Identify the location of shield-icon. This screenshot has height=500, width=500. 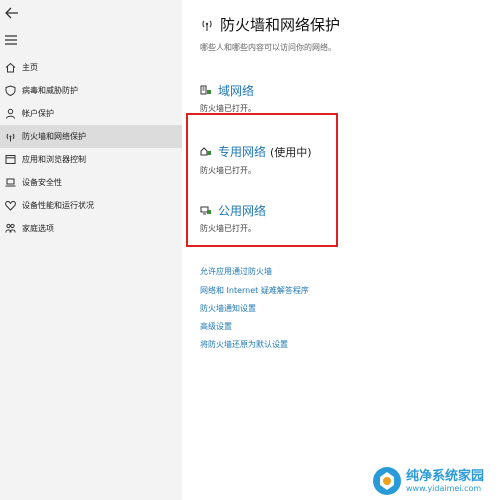
(10, 91).